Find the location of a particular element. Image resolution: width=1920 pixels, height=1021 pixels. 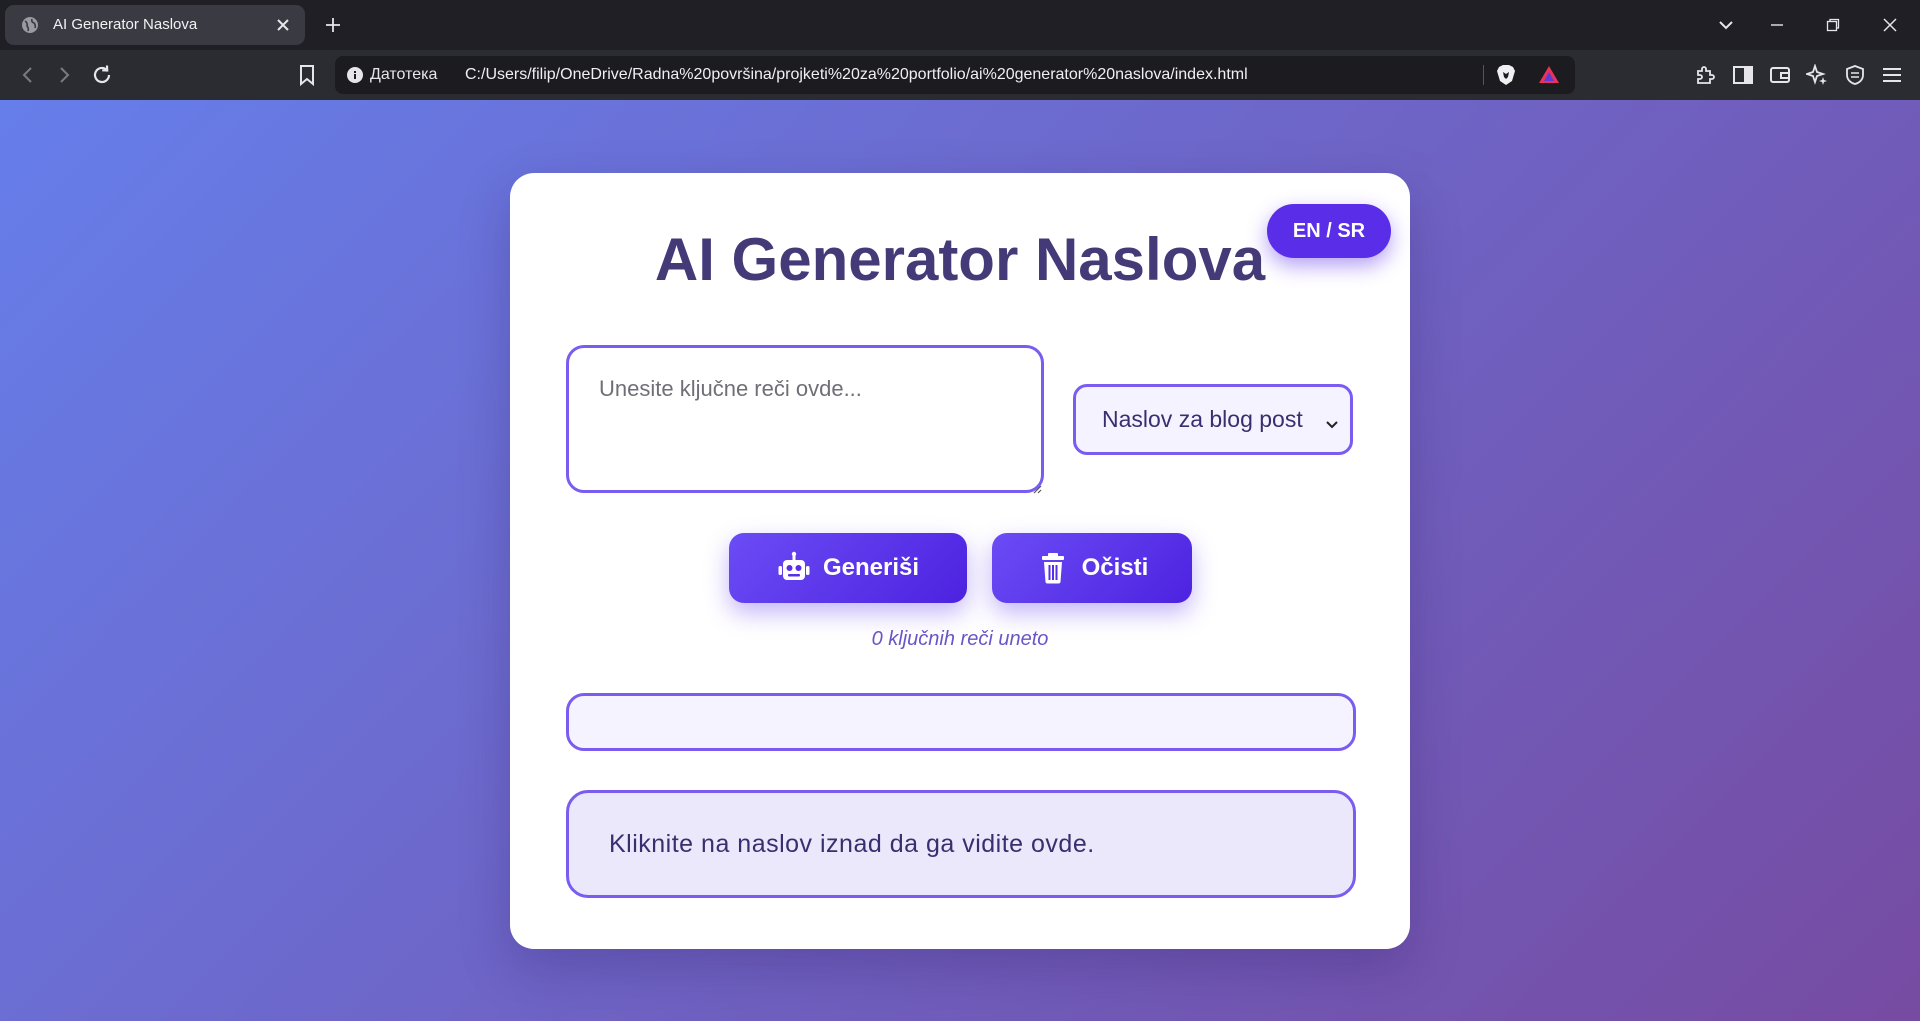

back-icon is located at coordinates (28, 75).